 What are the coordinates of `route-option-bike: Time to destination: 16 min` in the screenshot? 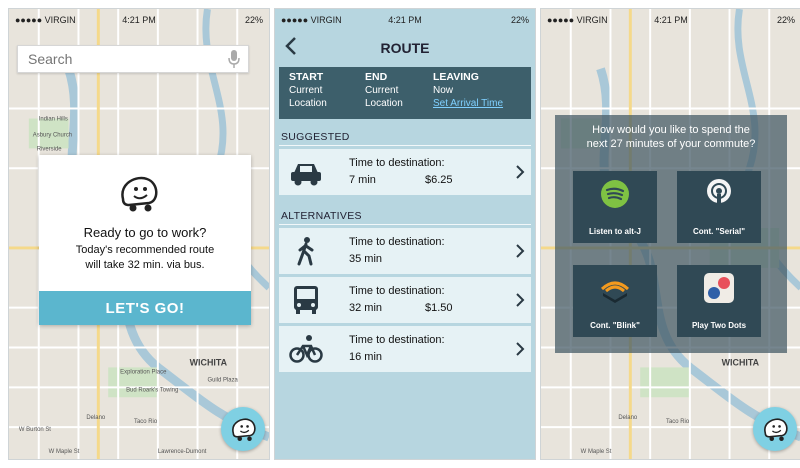 It's located at (405, 349).